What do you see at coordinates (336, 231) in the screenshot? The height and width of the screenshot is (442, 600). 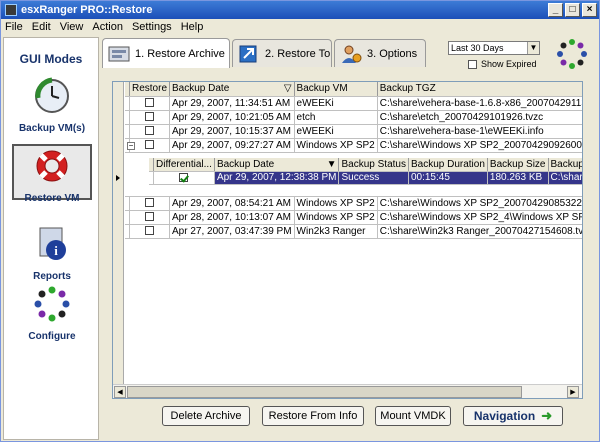 I see `cell-backup-vm: Win2k3 Ranger` at bounding box center [336, 231].